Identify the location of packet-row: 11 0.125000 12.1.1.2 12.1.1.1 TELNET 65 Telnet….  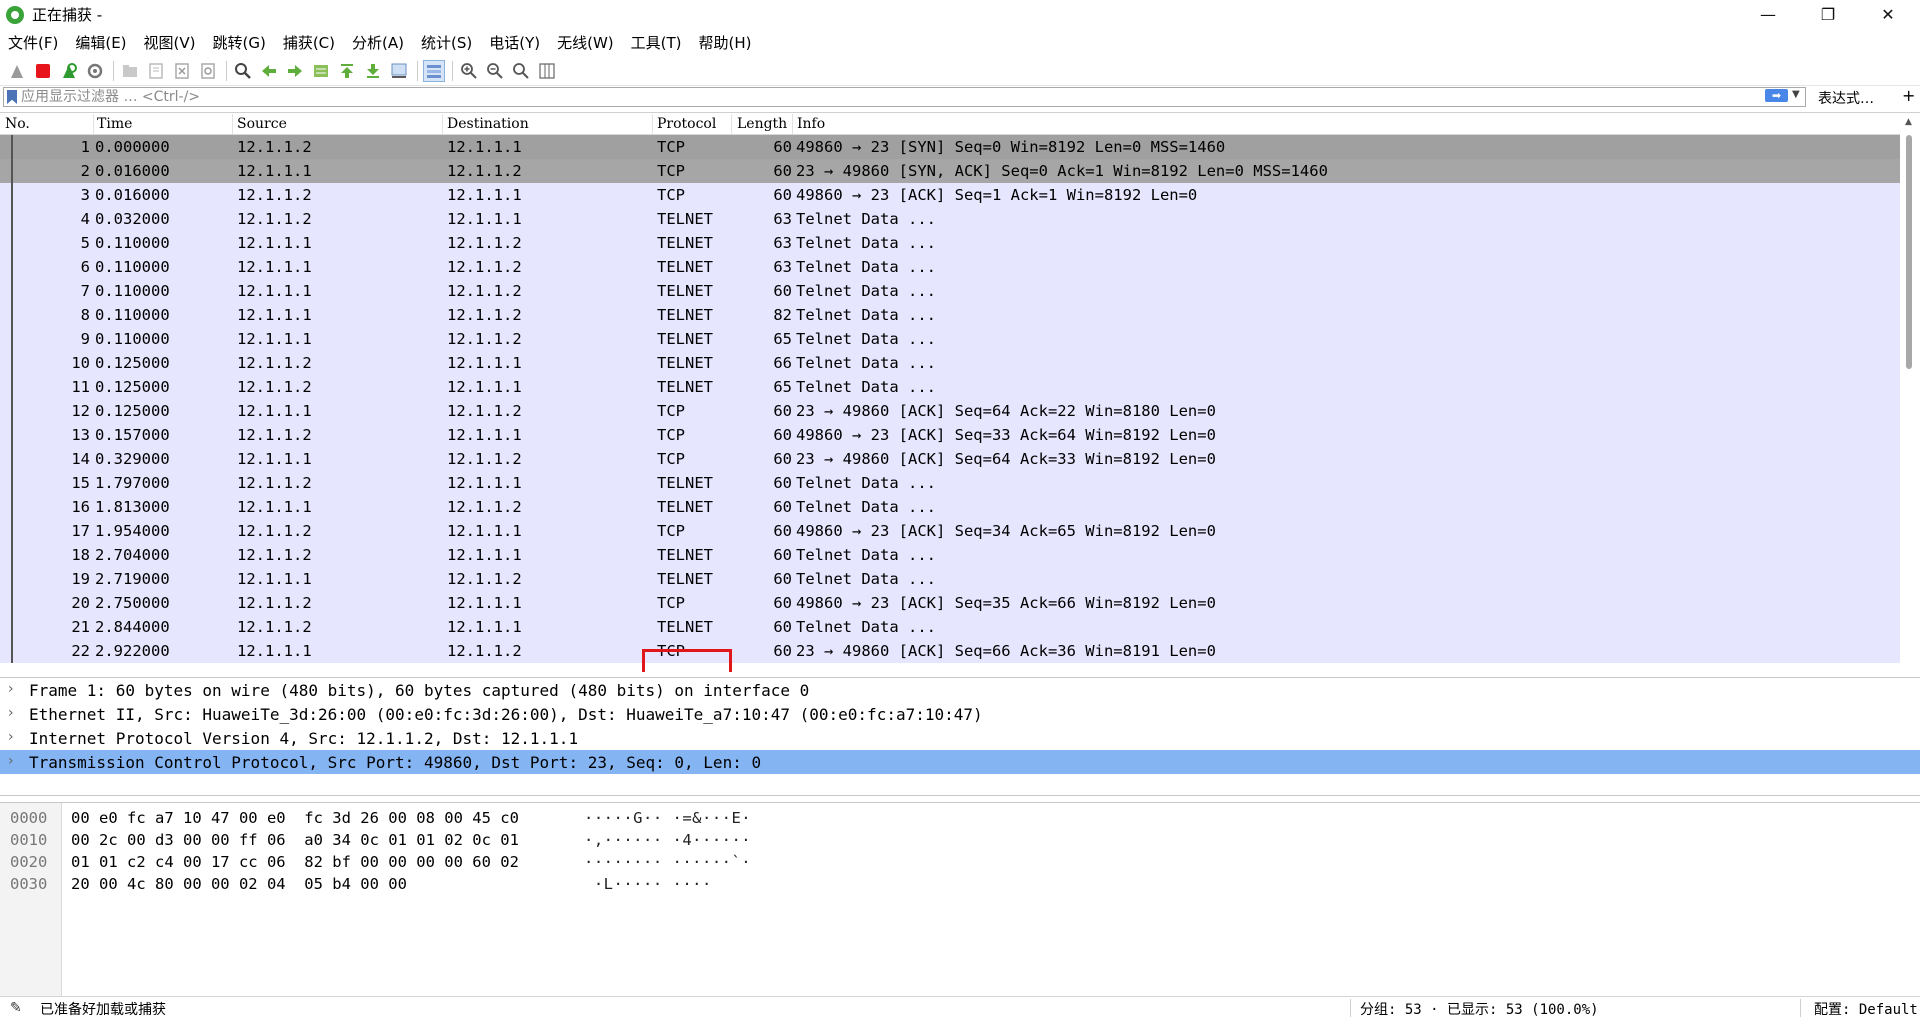
(950, 387).